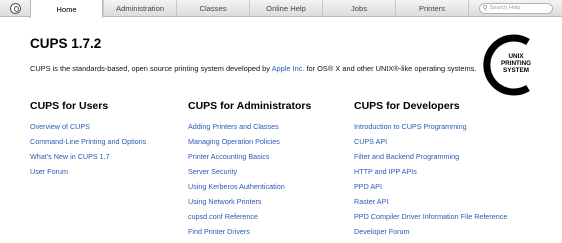 Image resolution: width=562 pixels, height=243 pixels. I want to click on list-item: Developer Forum, so click(430, 231).